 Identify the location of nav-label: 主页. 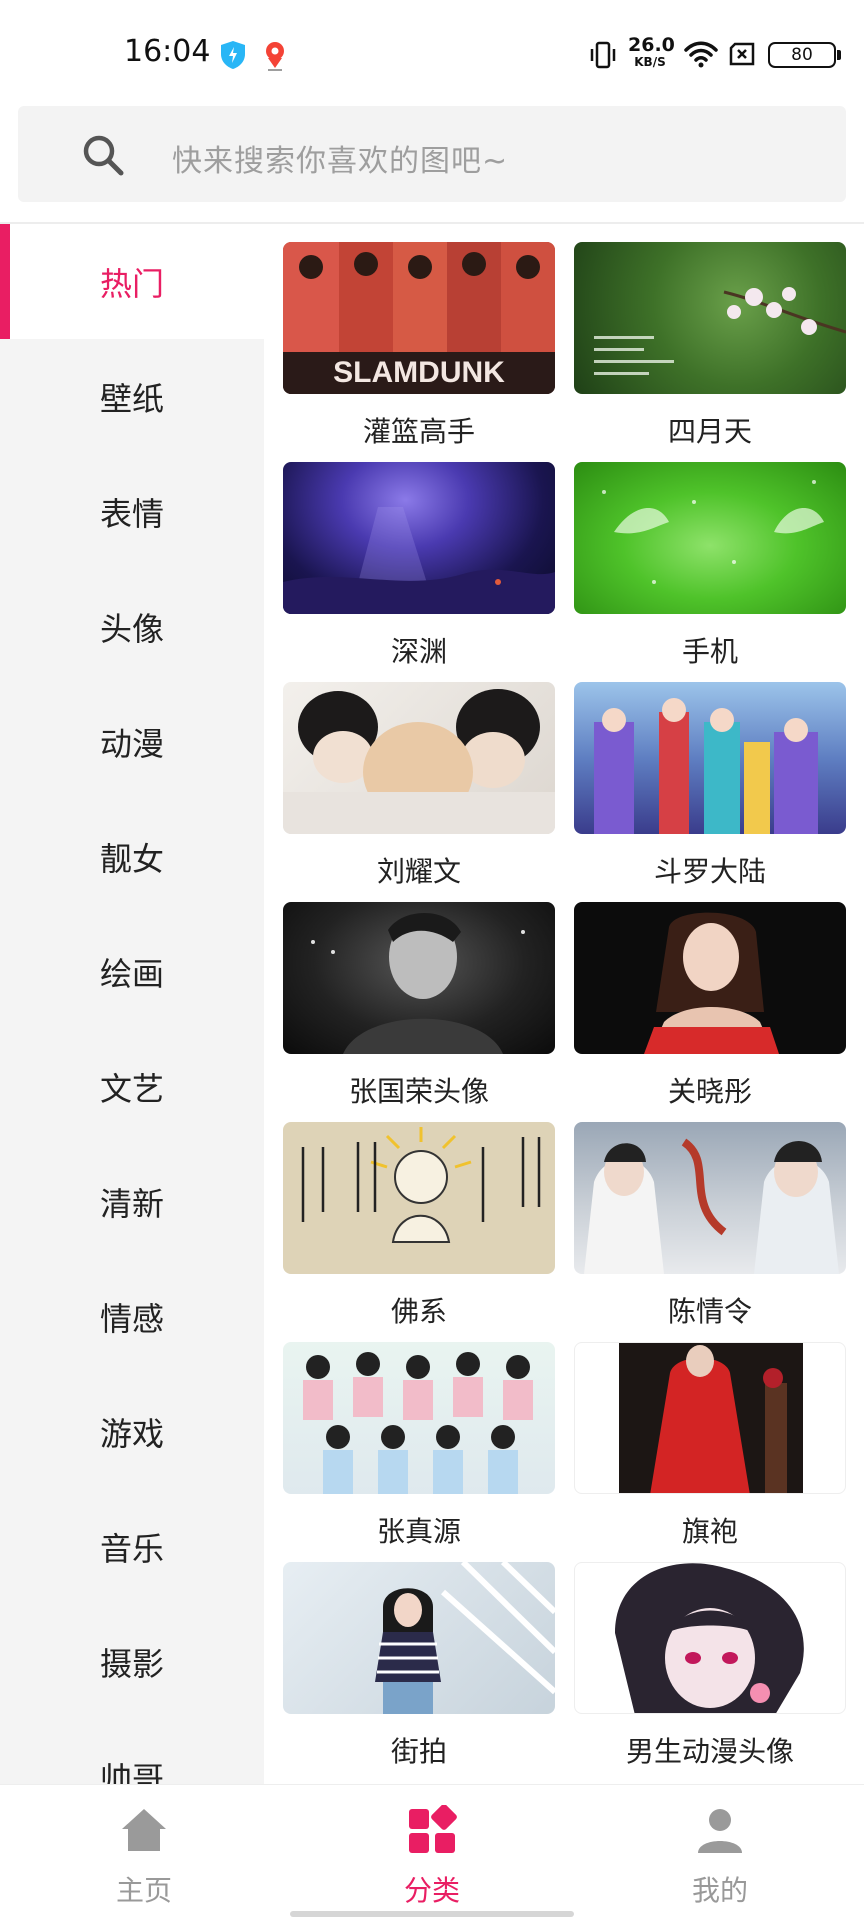
(143, 1890).